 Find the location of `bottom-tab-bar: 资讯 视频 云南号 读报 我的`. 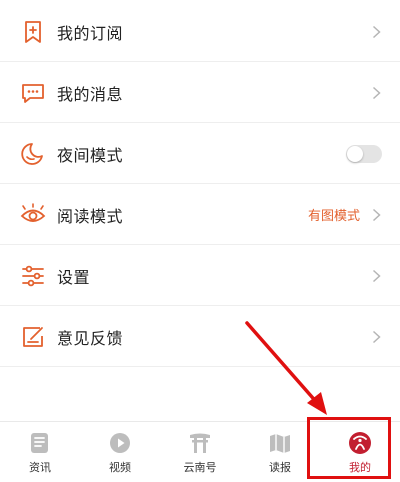

bottom-tab-bar: 资讯 视频 云南号 读报 我的 is located at coordinates (200, 452).